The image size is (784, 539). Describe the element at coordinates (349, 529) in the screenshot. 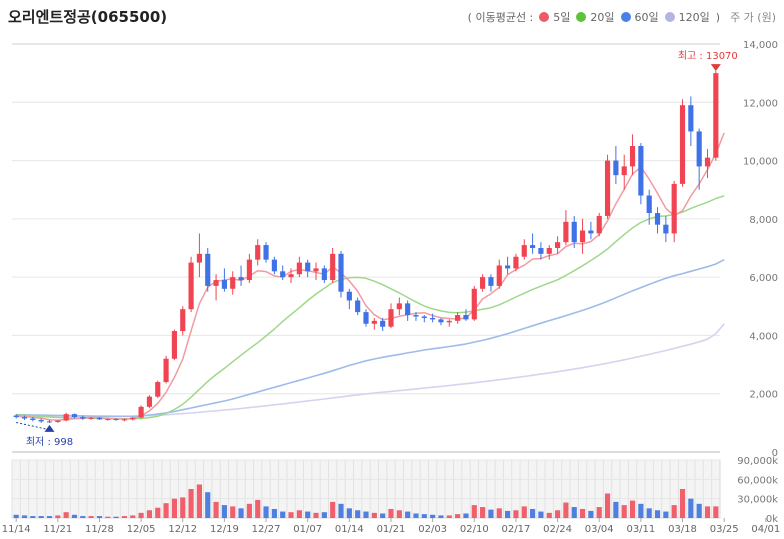

I see `x-tick-label: 01/14` at that location.